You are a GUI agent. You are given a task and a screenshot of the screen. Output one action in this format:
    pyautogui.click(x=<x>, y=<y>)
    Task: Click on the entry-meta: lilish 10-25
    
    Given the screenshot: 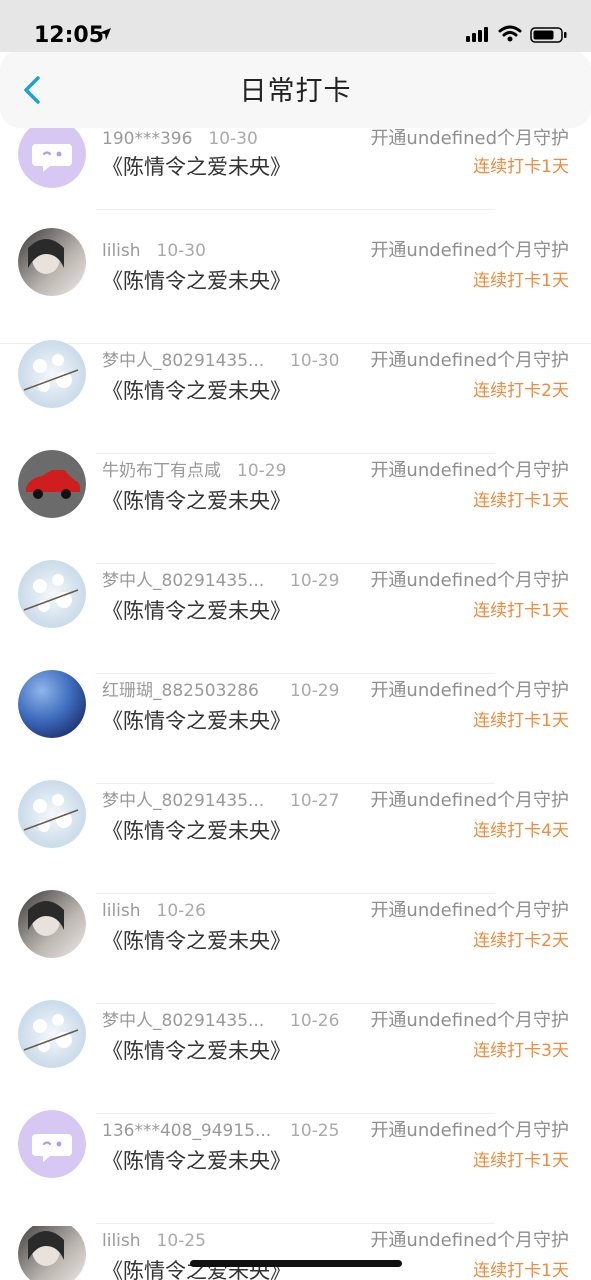 What is the action you would take?
    pyautogui.click(x=154, y=1241)
    